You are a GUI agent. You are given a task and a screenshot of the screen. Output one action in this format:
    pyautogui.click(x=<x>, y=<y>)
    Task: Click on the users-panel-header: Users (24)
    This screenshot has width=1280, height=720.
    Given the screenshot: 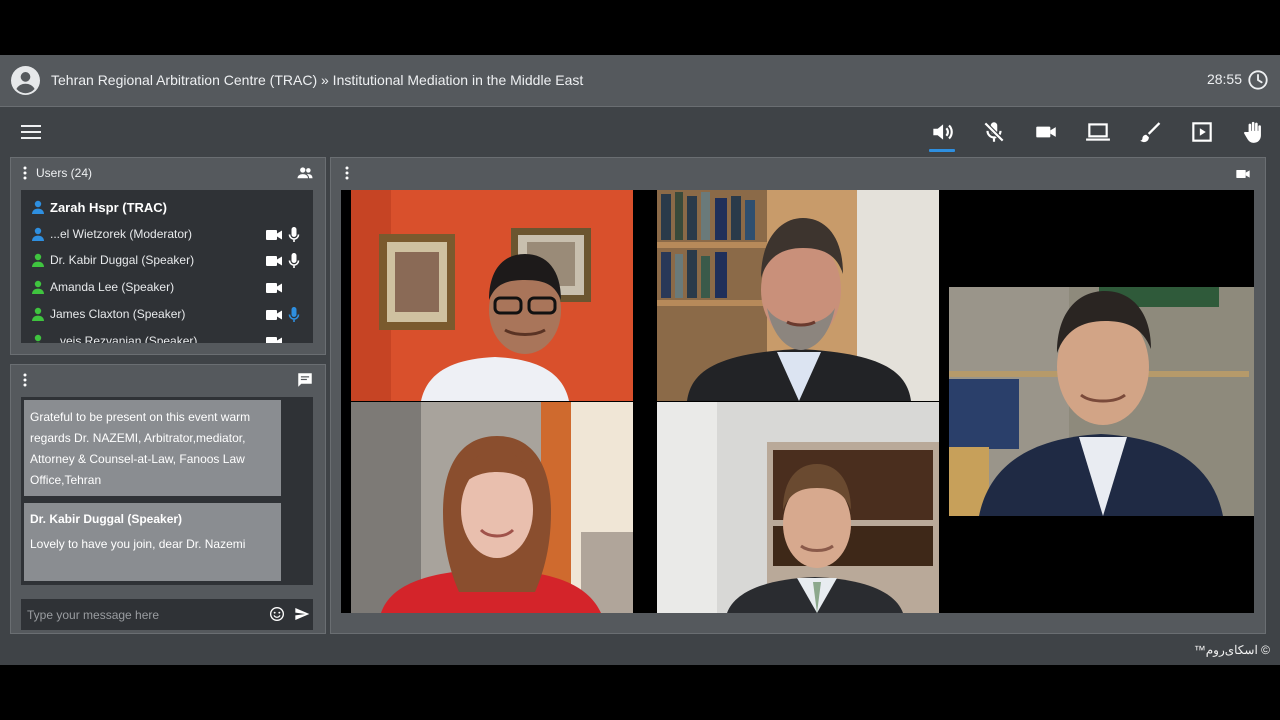 What is the action you would take?
    pyautogui.click(x=168, y=173)
    